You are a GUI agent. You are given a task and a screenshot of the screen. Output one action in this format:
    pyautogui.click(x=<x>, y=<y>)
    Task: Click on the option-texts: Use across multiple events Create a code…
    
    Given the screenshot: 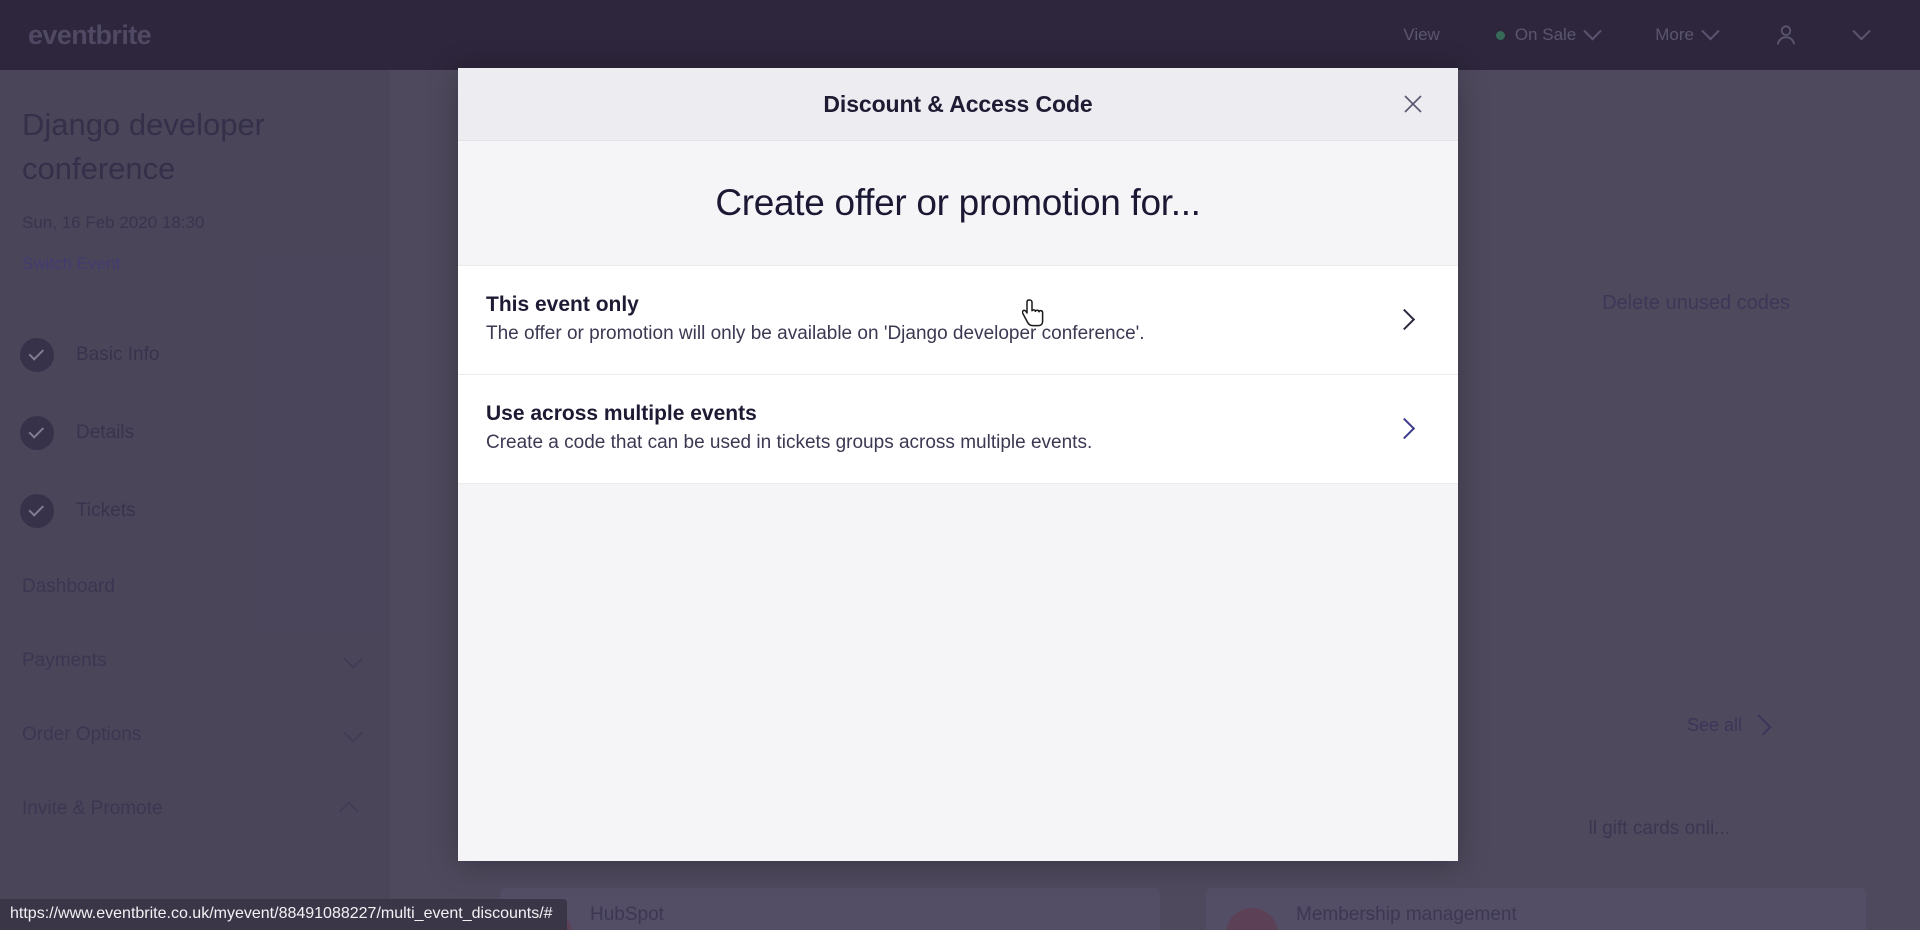 What is the action you would take?
    pyautogui.click(x=941, y=428)
    